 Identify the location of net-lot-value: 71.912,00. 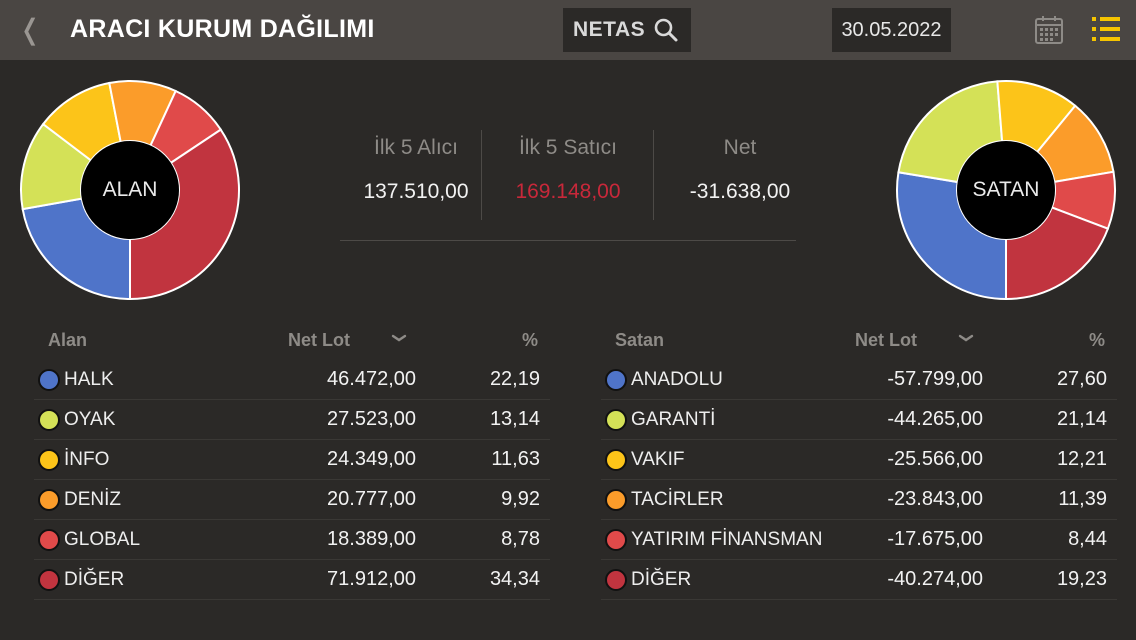
(371, 579).